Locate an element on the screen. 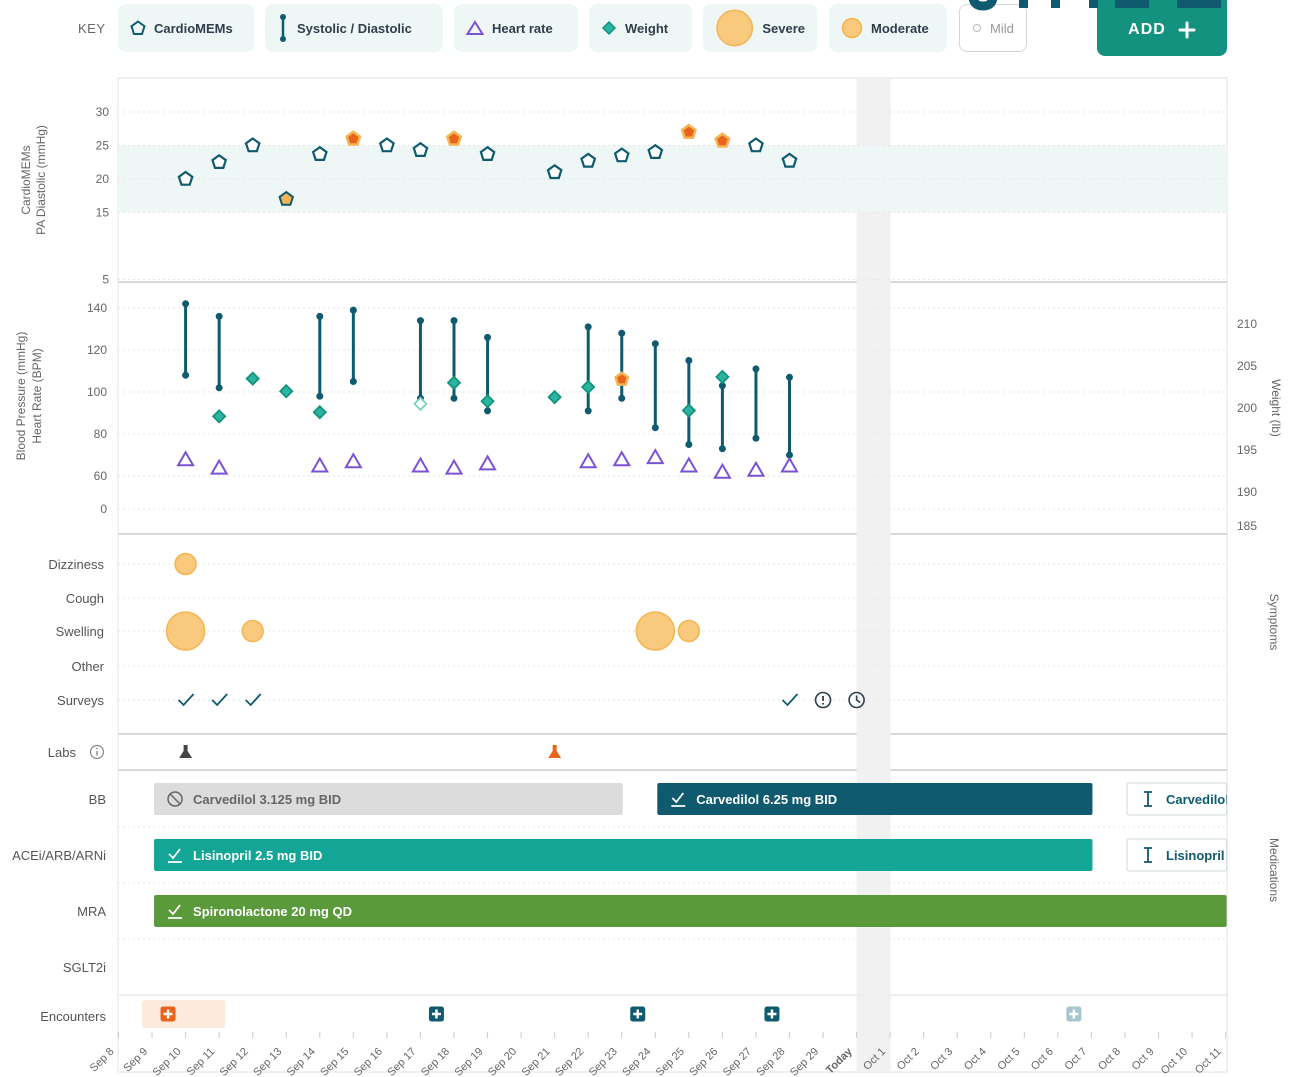 Image resolution: width=1291 pixels, height=1077 pixels. medication-bar-label: Lisinopril is located at coordinates (1195, 855).